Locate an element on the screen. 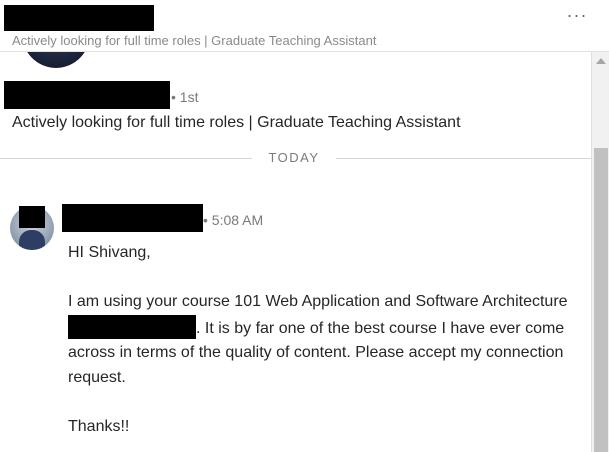  scroll-up-arrow-icon is located at coordinates (601, 61).